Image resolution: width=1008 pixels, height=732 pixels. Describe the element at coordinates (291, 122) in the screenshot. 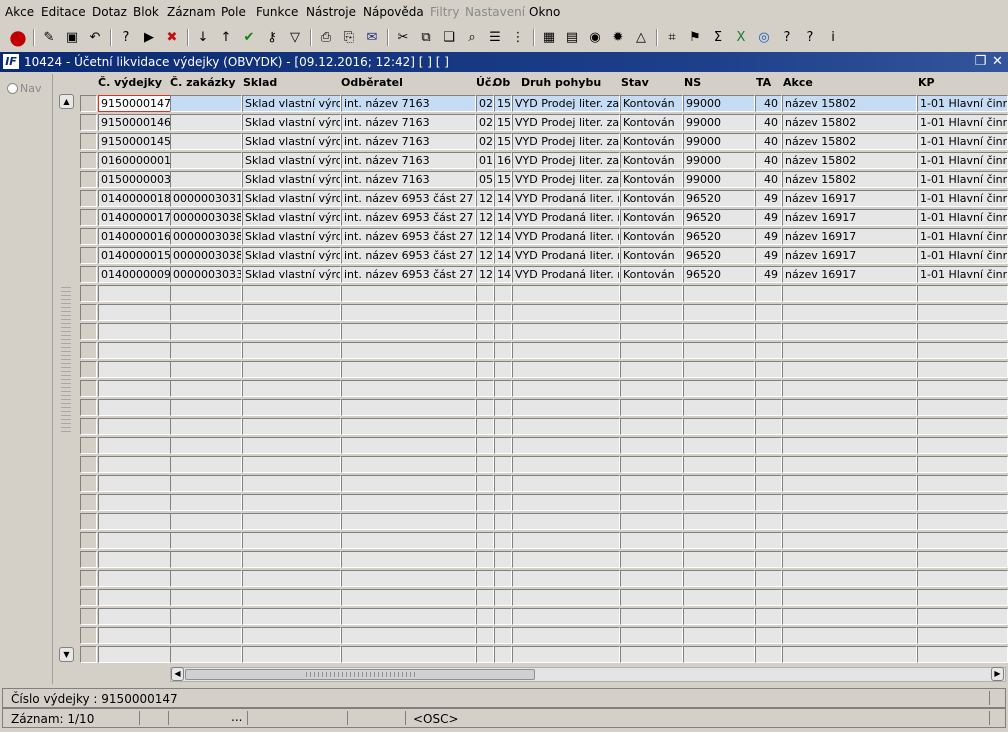

I see `table-cell: Sklad vlastní výroby` at that location.